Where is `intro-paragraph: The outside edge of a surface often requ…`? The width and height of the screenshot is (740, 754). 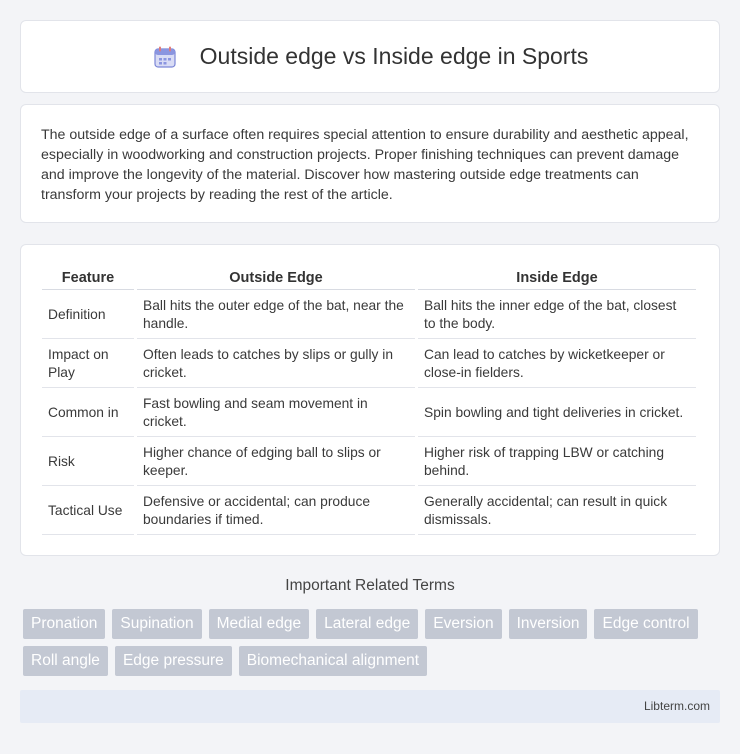 intro-paragraph: The outside edge of a surface often requ… is located at coordinates (365, 165).